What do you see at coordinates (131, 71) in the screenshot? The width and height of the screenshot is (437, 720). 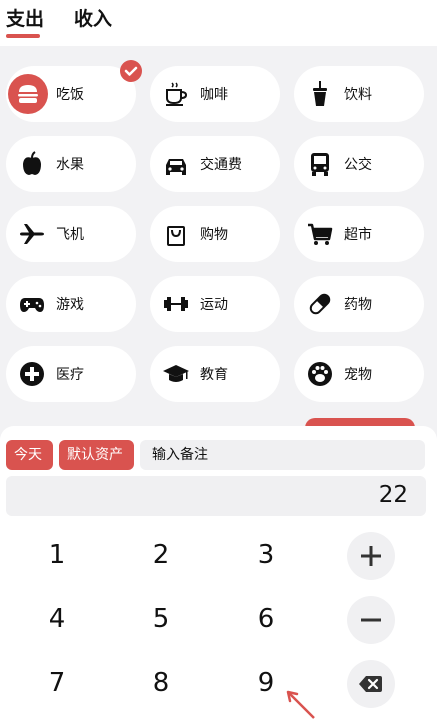 I see `selected-check-icon` at bounding box center [131, 71].